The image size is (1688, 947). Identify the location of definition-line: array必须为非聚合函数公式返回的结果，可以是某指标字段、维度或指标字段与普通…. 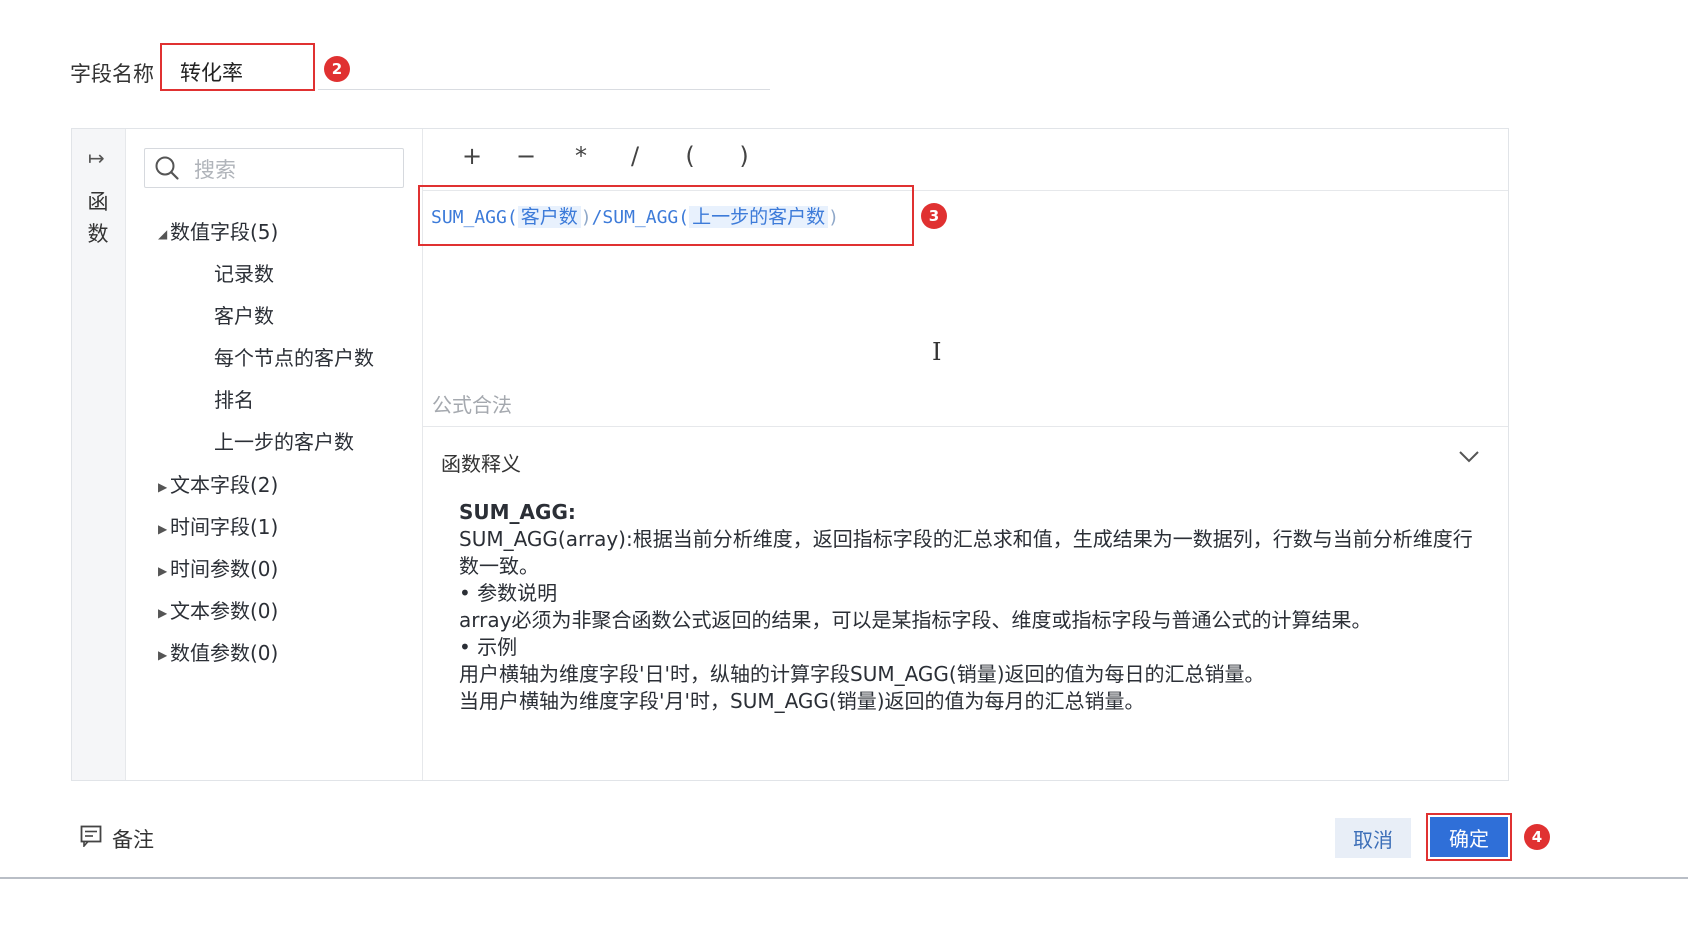
(915, 620).